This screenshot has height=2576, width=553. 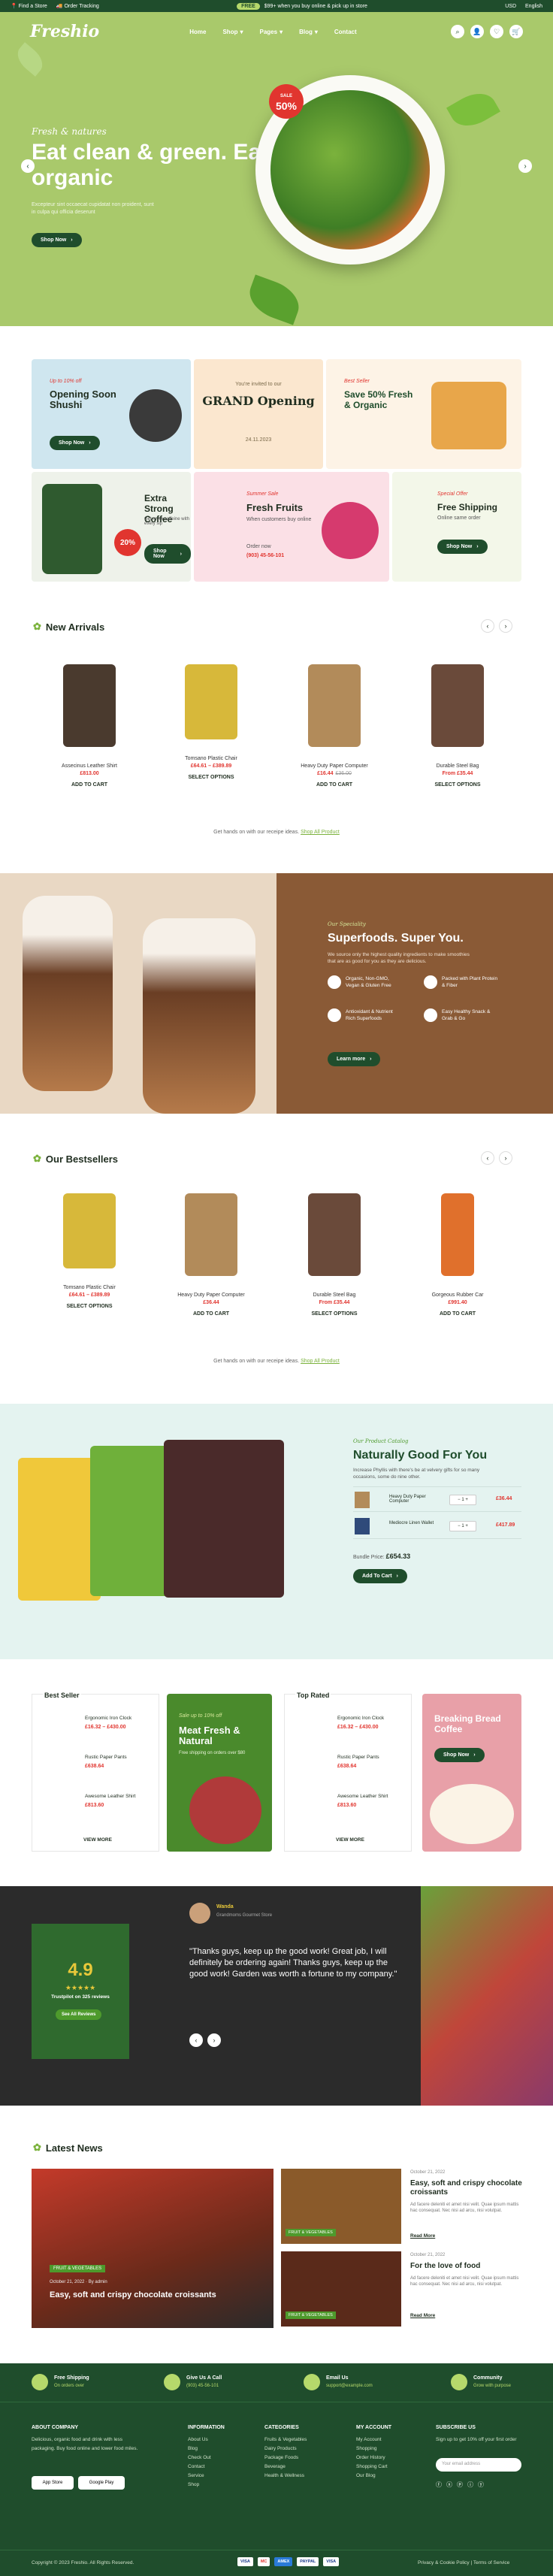 What do you see at coordinates (285, 2476) in the screenshot?
I see `footer-link: Health & Wellness` at bounding box center [285, 2476].